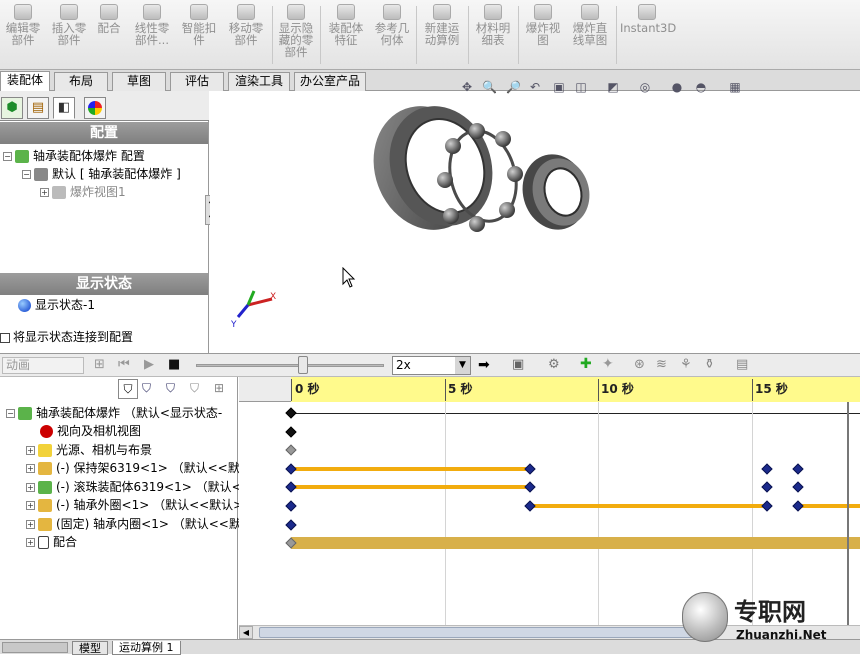 Image resolution: width=860 pixels, height=655 pixels. What do you see at coordinates (139, 468) in the screenshot?
I see `tree-item-cage: + (-) 保持架6319<1> （默认<<默认` at bounding box center [139, 468].